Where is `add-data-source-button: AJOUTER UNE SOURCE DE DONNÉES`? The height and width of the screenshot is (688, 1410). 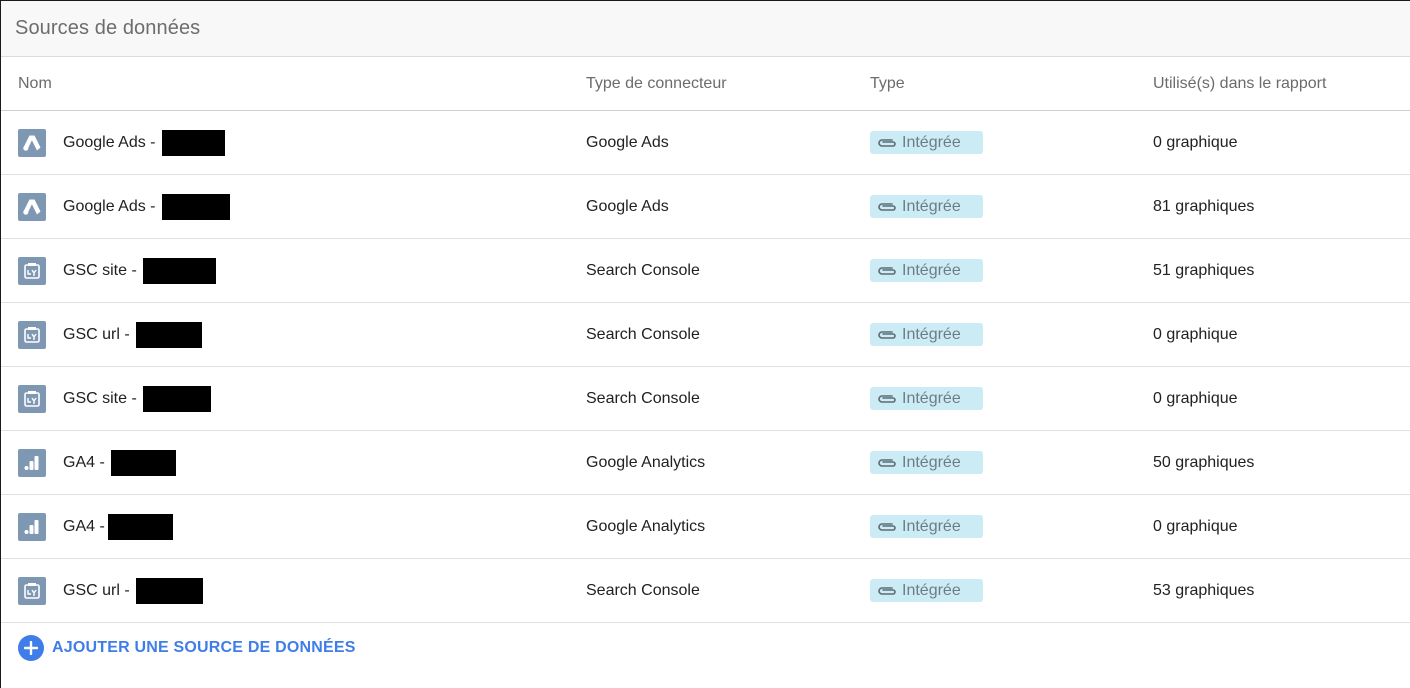
add-data-source-button: AJOUTER UNE SOURCE DE DONNÉES is located at coordinates (187, 648).